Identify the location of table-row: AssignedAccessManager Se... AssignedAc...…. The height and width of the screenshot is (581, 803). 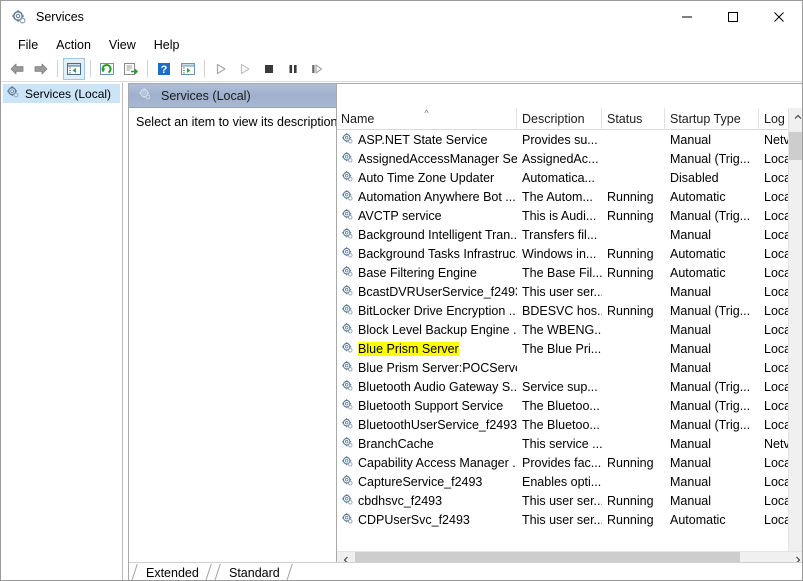
(569, 158).